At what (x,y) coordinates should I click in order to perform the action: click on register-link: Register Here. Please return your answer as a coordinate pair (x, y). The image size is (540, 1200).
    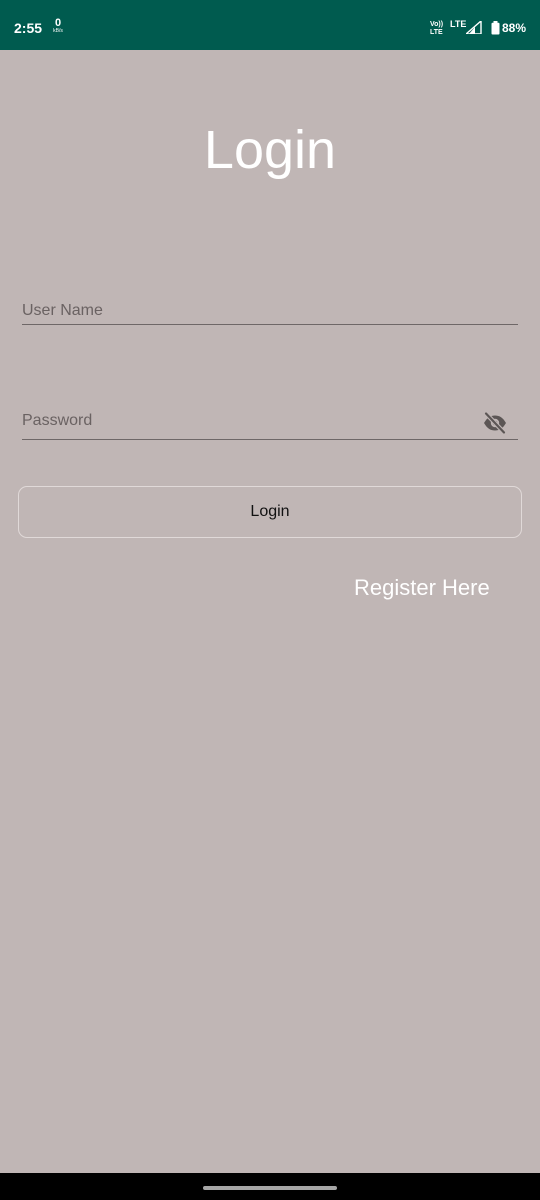
    Looking at the image, I should click on (422, 588).